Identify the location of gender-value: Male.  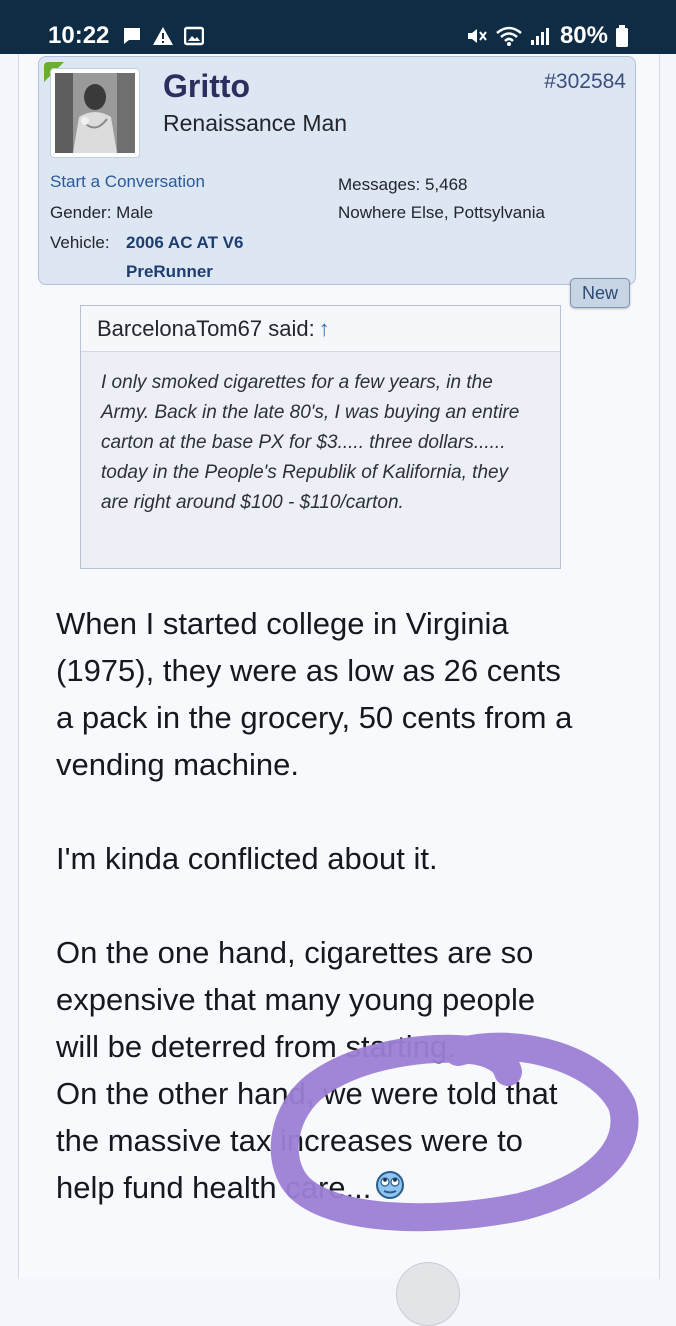
(135, 212).